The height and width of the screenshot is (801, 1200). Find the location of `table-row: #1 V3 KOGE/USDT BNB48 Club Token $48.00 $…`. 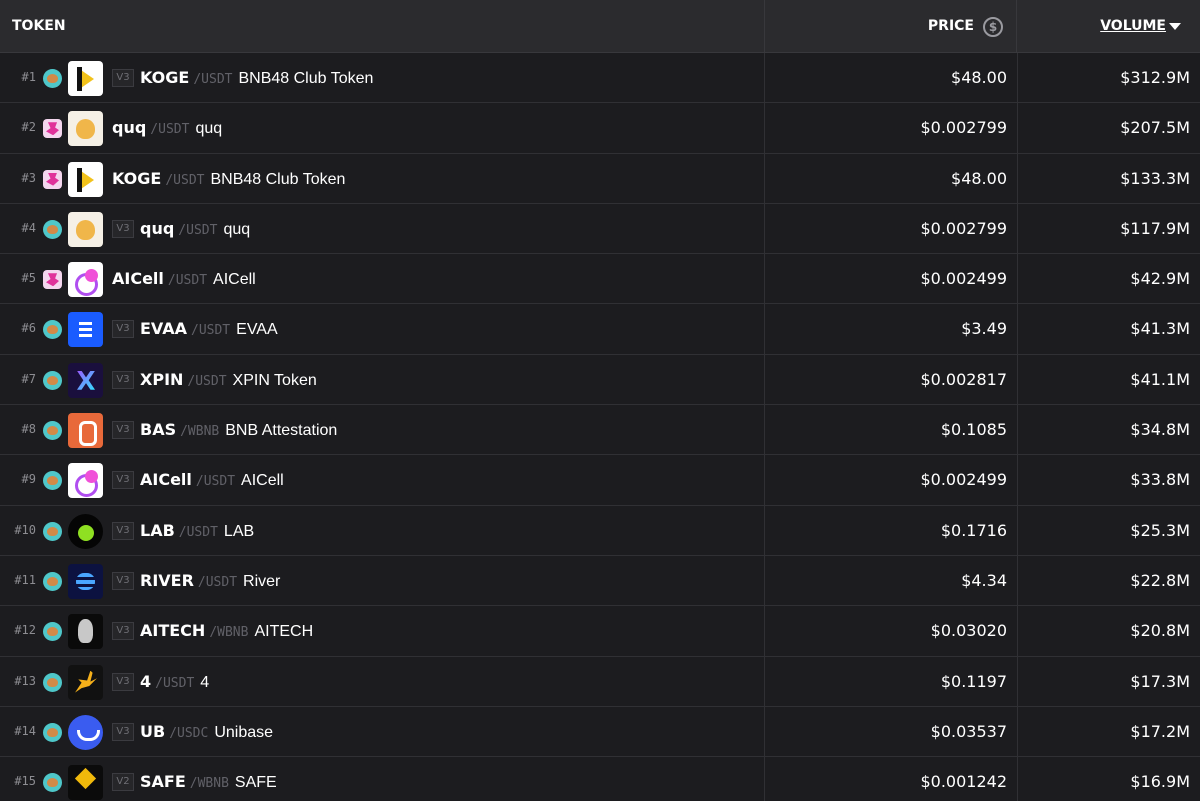

table-row: #1 V3 KOGE/USDT BNB48 Club Token $48.00 $… is located at coordinates (600, 78).